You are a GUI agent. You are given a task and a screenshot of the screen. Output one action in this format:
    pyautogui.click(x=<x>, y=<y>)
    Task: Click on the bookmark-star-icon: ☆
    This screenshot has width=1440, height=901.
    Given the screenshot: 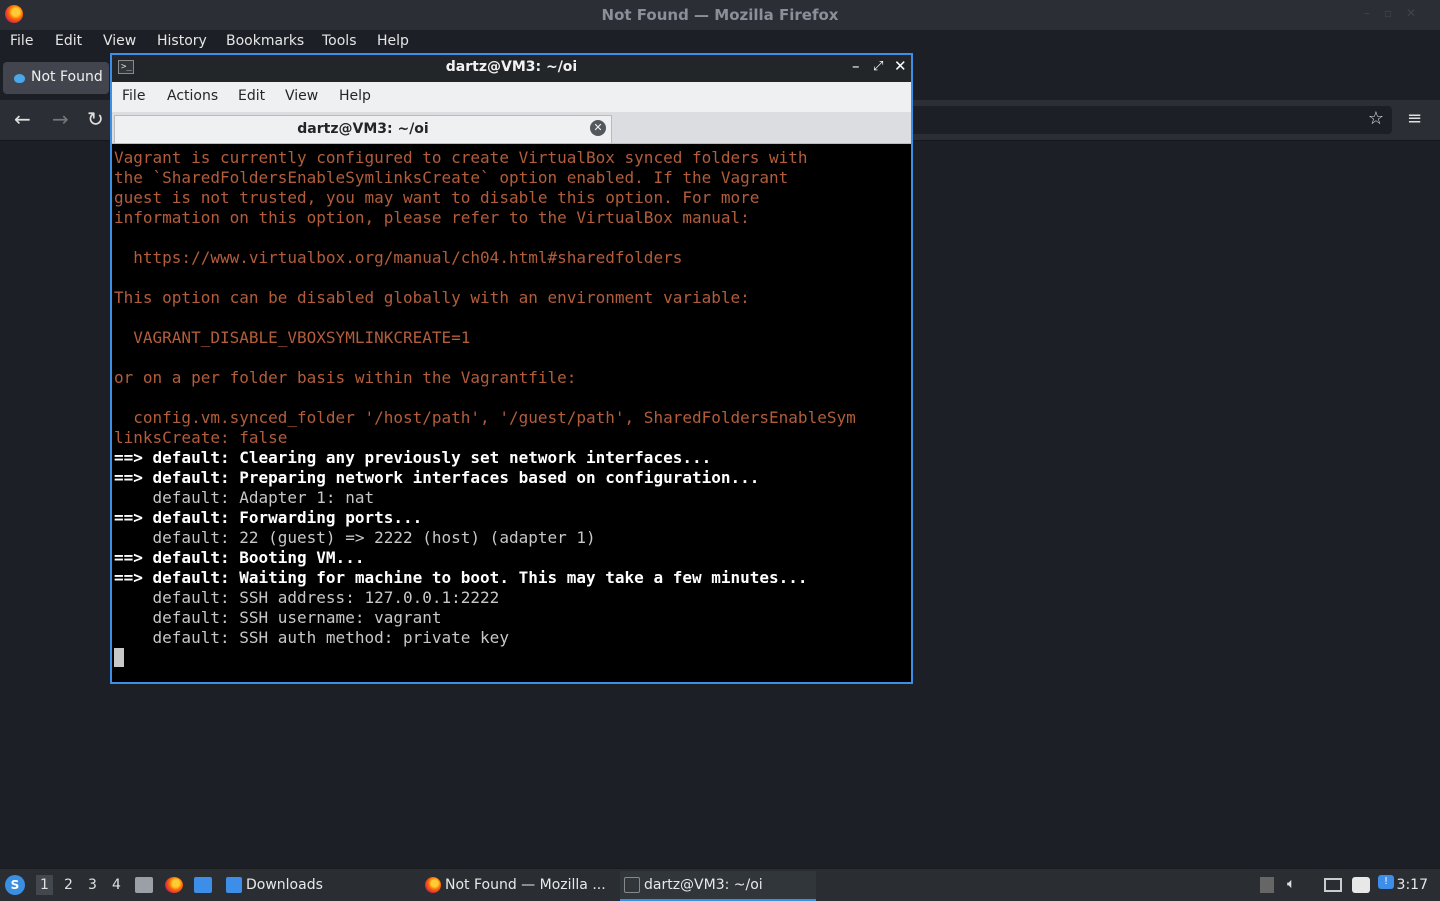 What is the action you would take?
    pyautogui.click(x=1376, y=118)
    